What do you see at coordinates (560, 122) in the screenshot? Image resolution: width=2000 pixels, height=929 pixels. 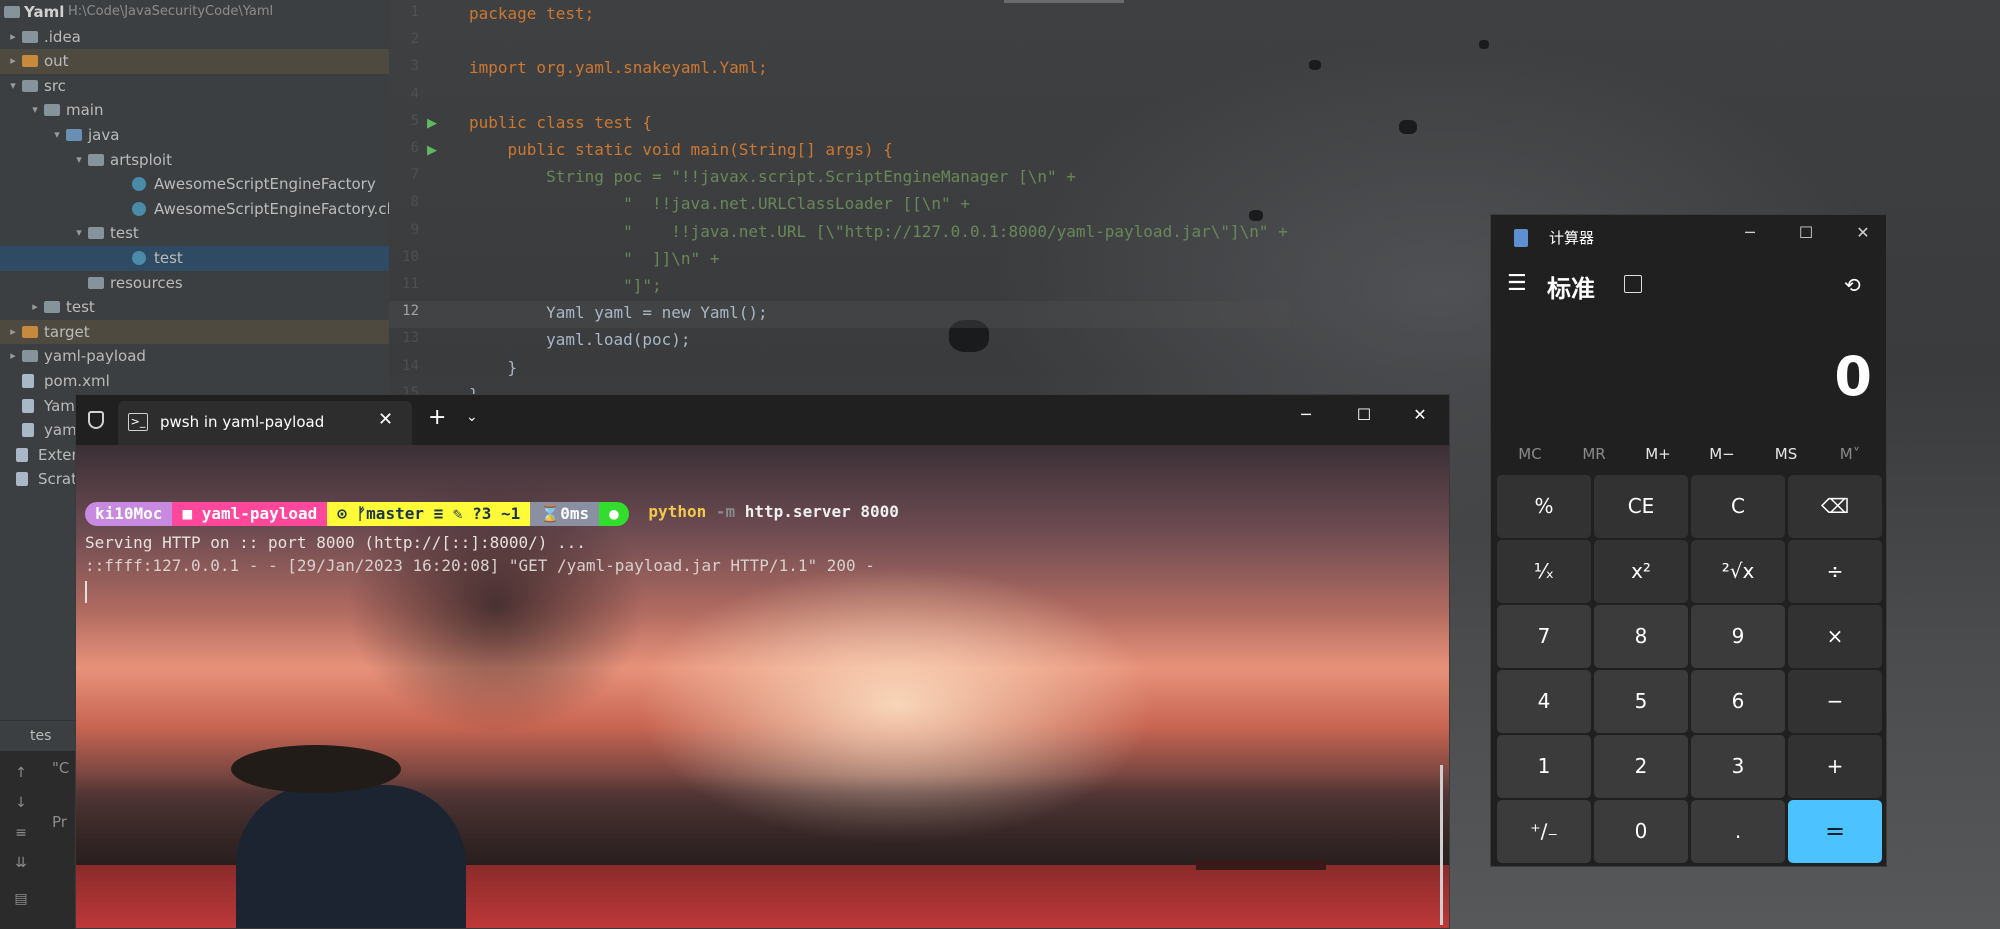 I see `code-line: public class test {` at bounding box center [560, 122].